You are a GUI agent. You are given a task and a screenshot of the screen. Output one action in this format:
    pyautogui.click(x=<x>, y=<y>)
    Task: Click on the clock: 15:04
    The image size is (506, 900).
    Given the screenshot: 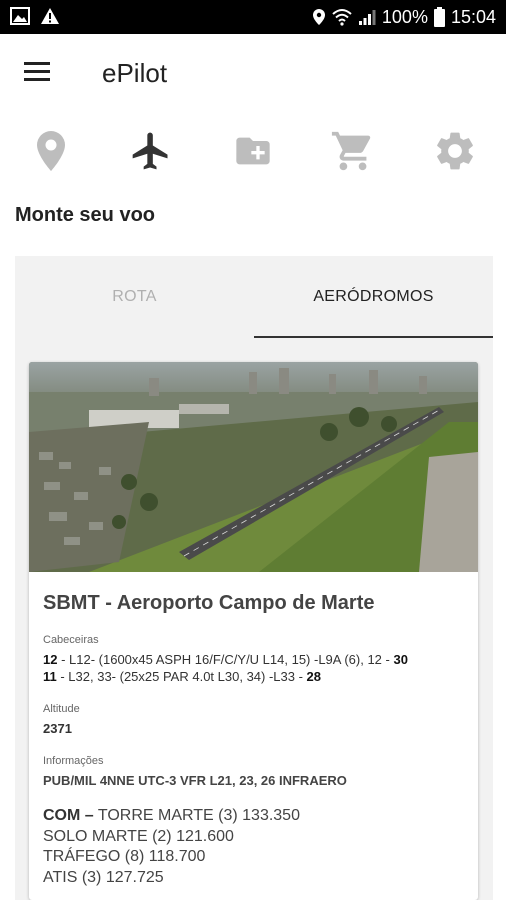 What is the action you would take?
    pyautogui.click(x=473, y=16)
    